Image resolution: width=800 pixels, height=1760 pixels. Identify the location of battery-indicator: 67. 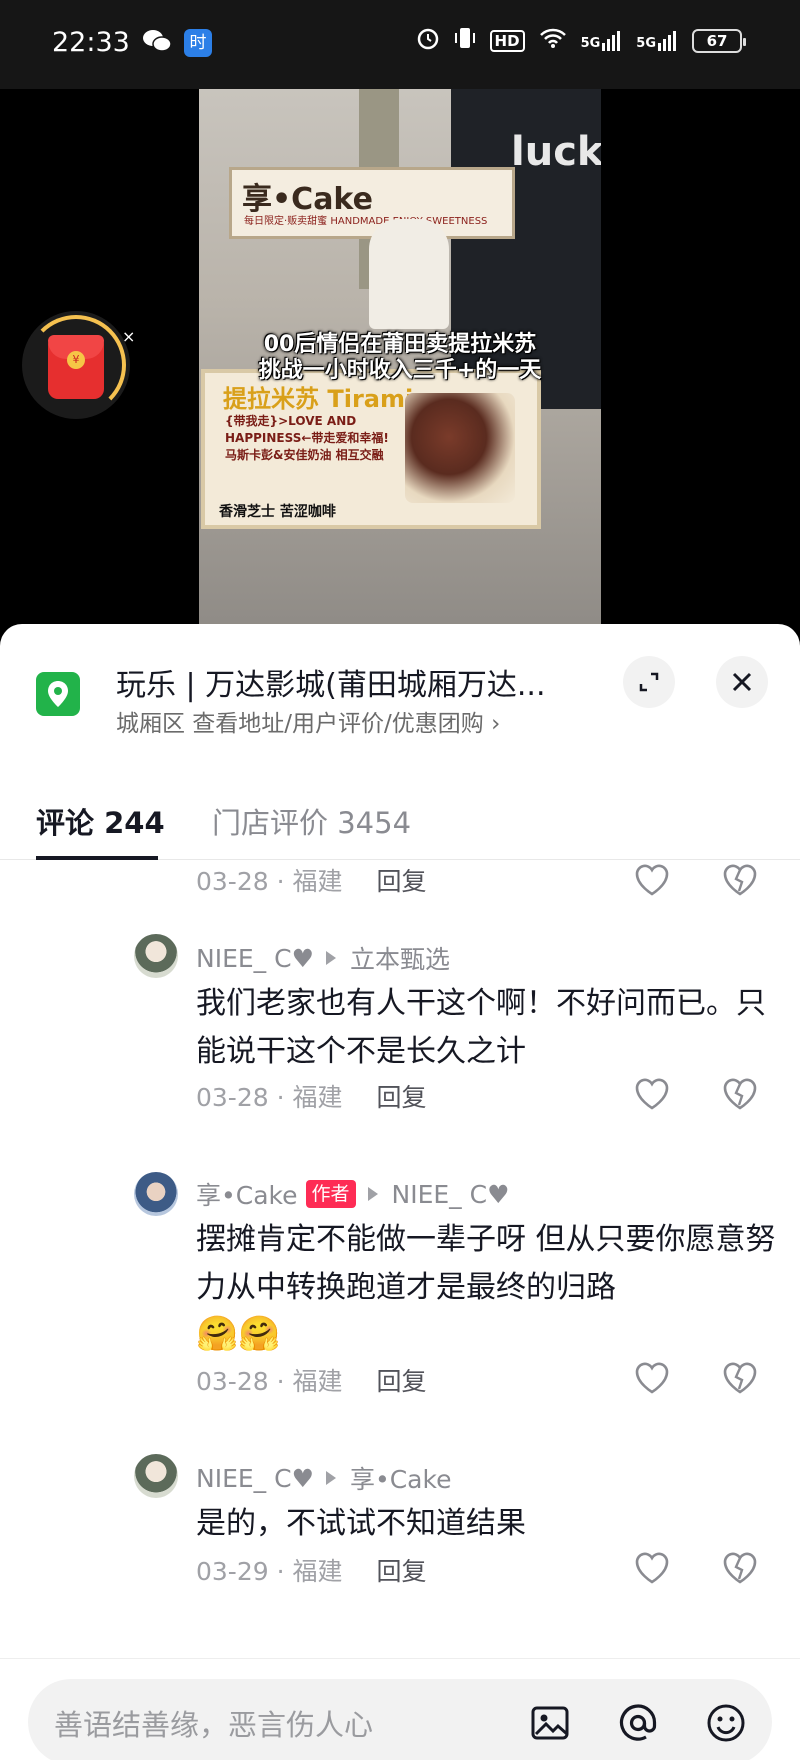
(719, 40).